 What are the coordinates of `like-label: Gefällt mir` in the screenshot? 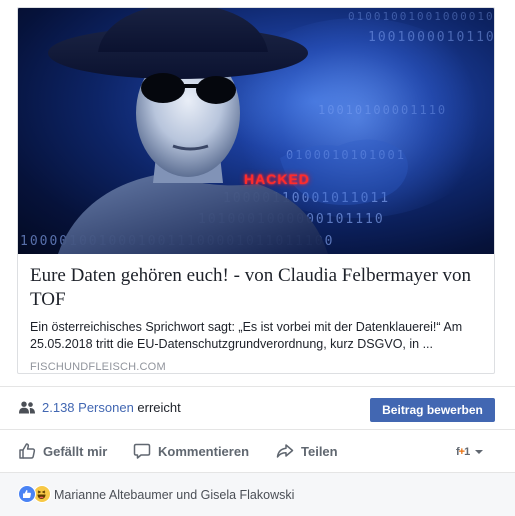 It's located at (75, 451).